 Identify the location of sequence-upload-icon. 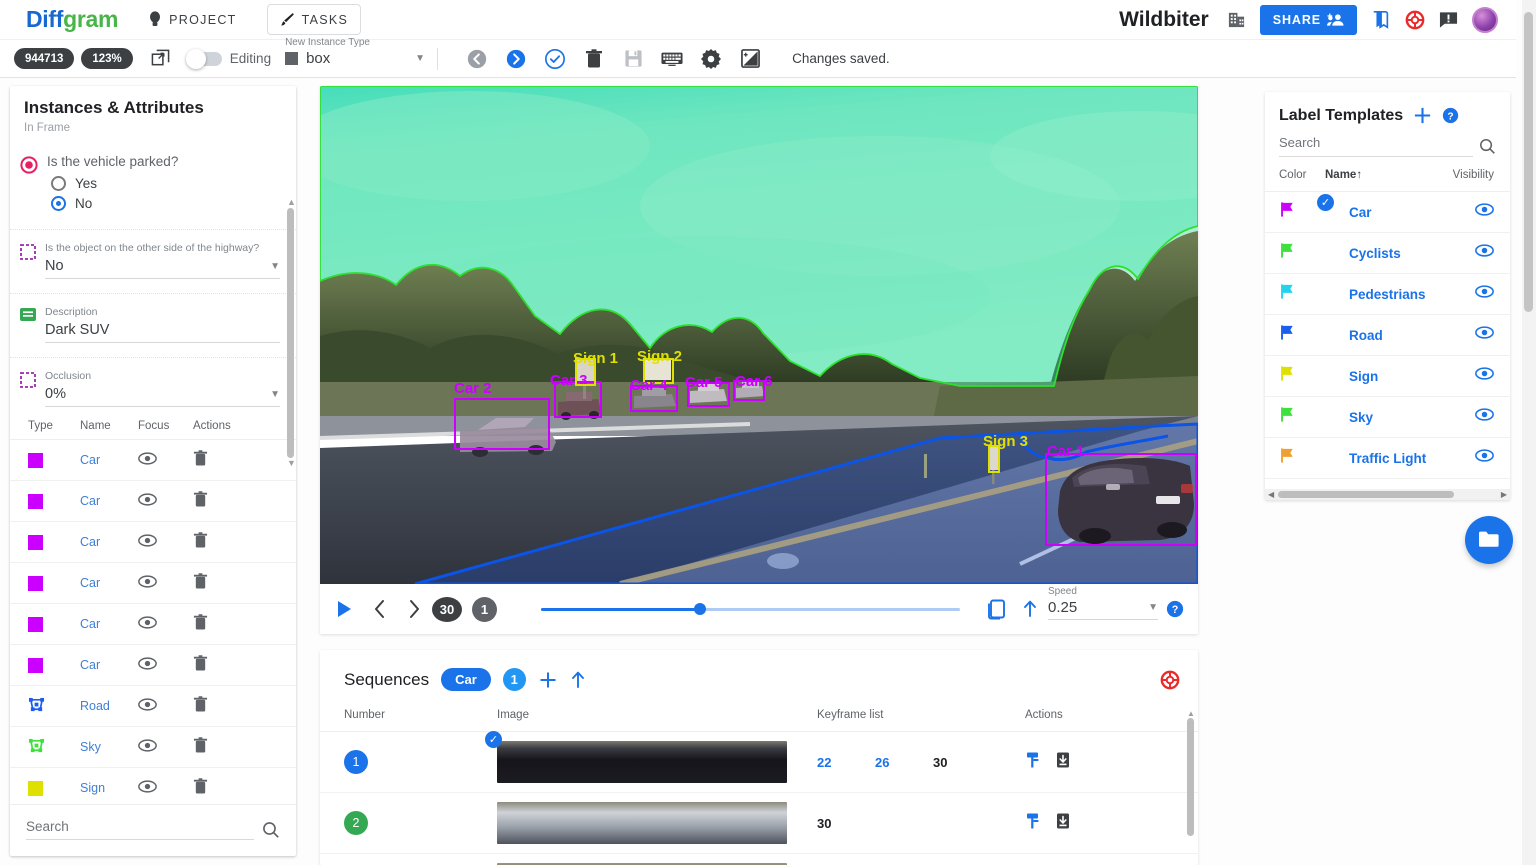
(578, 680).